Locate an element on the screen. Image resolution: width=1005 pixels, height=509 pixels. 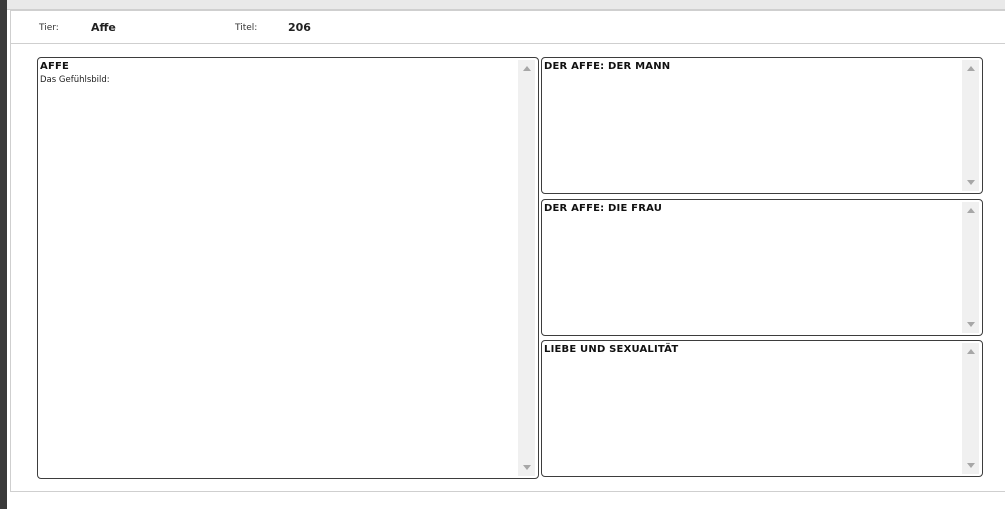
mann-textarea: DER AFFE: DER MANN is located at coordinates (762, 125).